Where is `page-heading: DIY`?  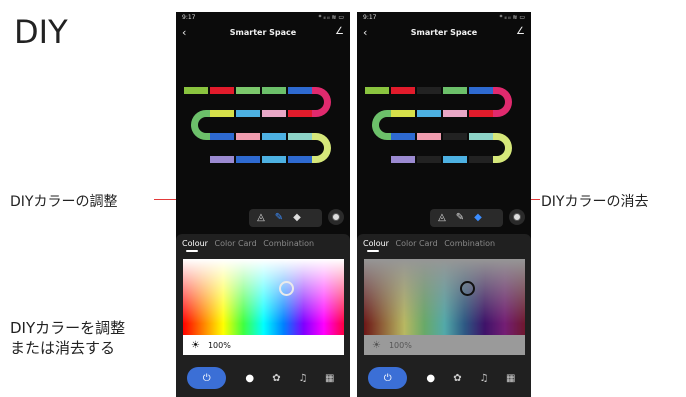 page-heading: DIY is located at coordinates (41, 32).